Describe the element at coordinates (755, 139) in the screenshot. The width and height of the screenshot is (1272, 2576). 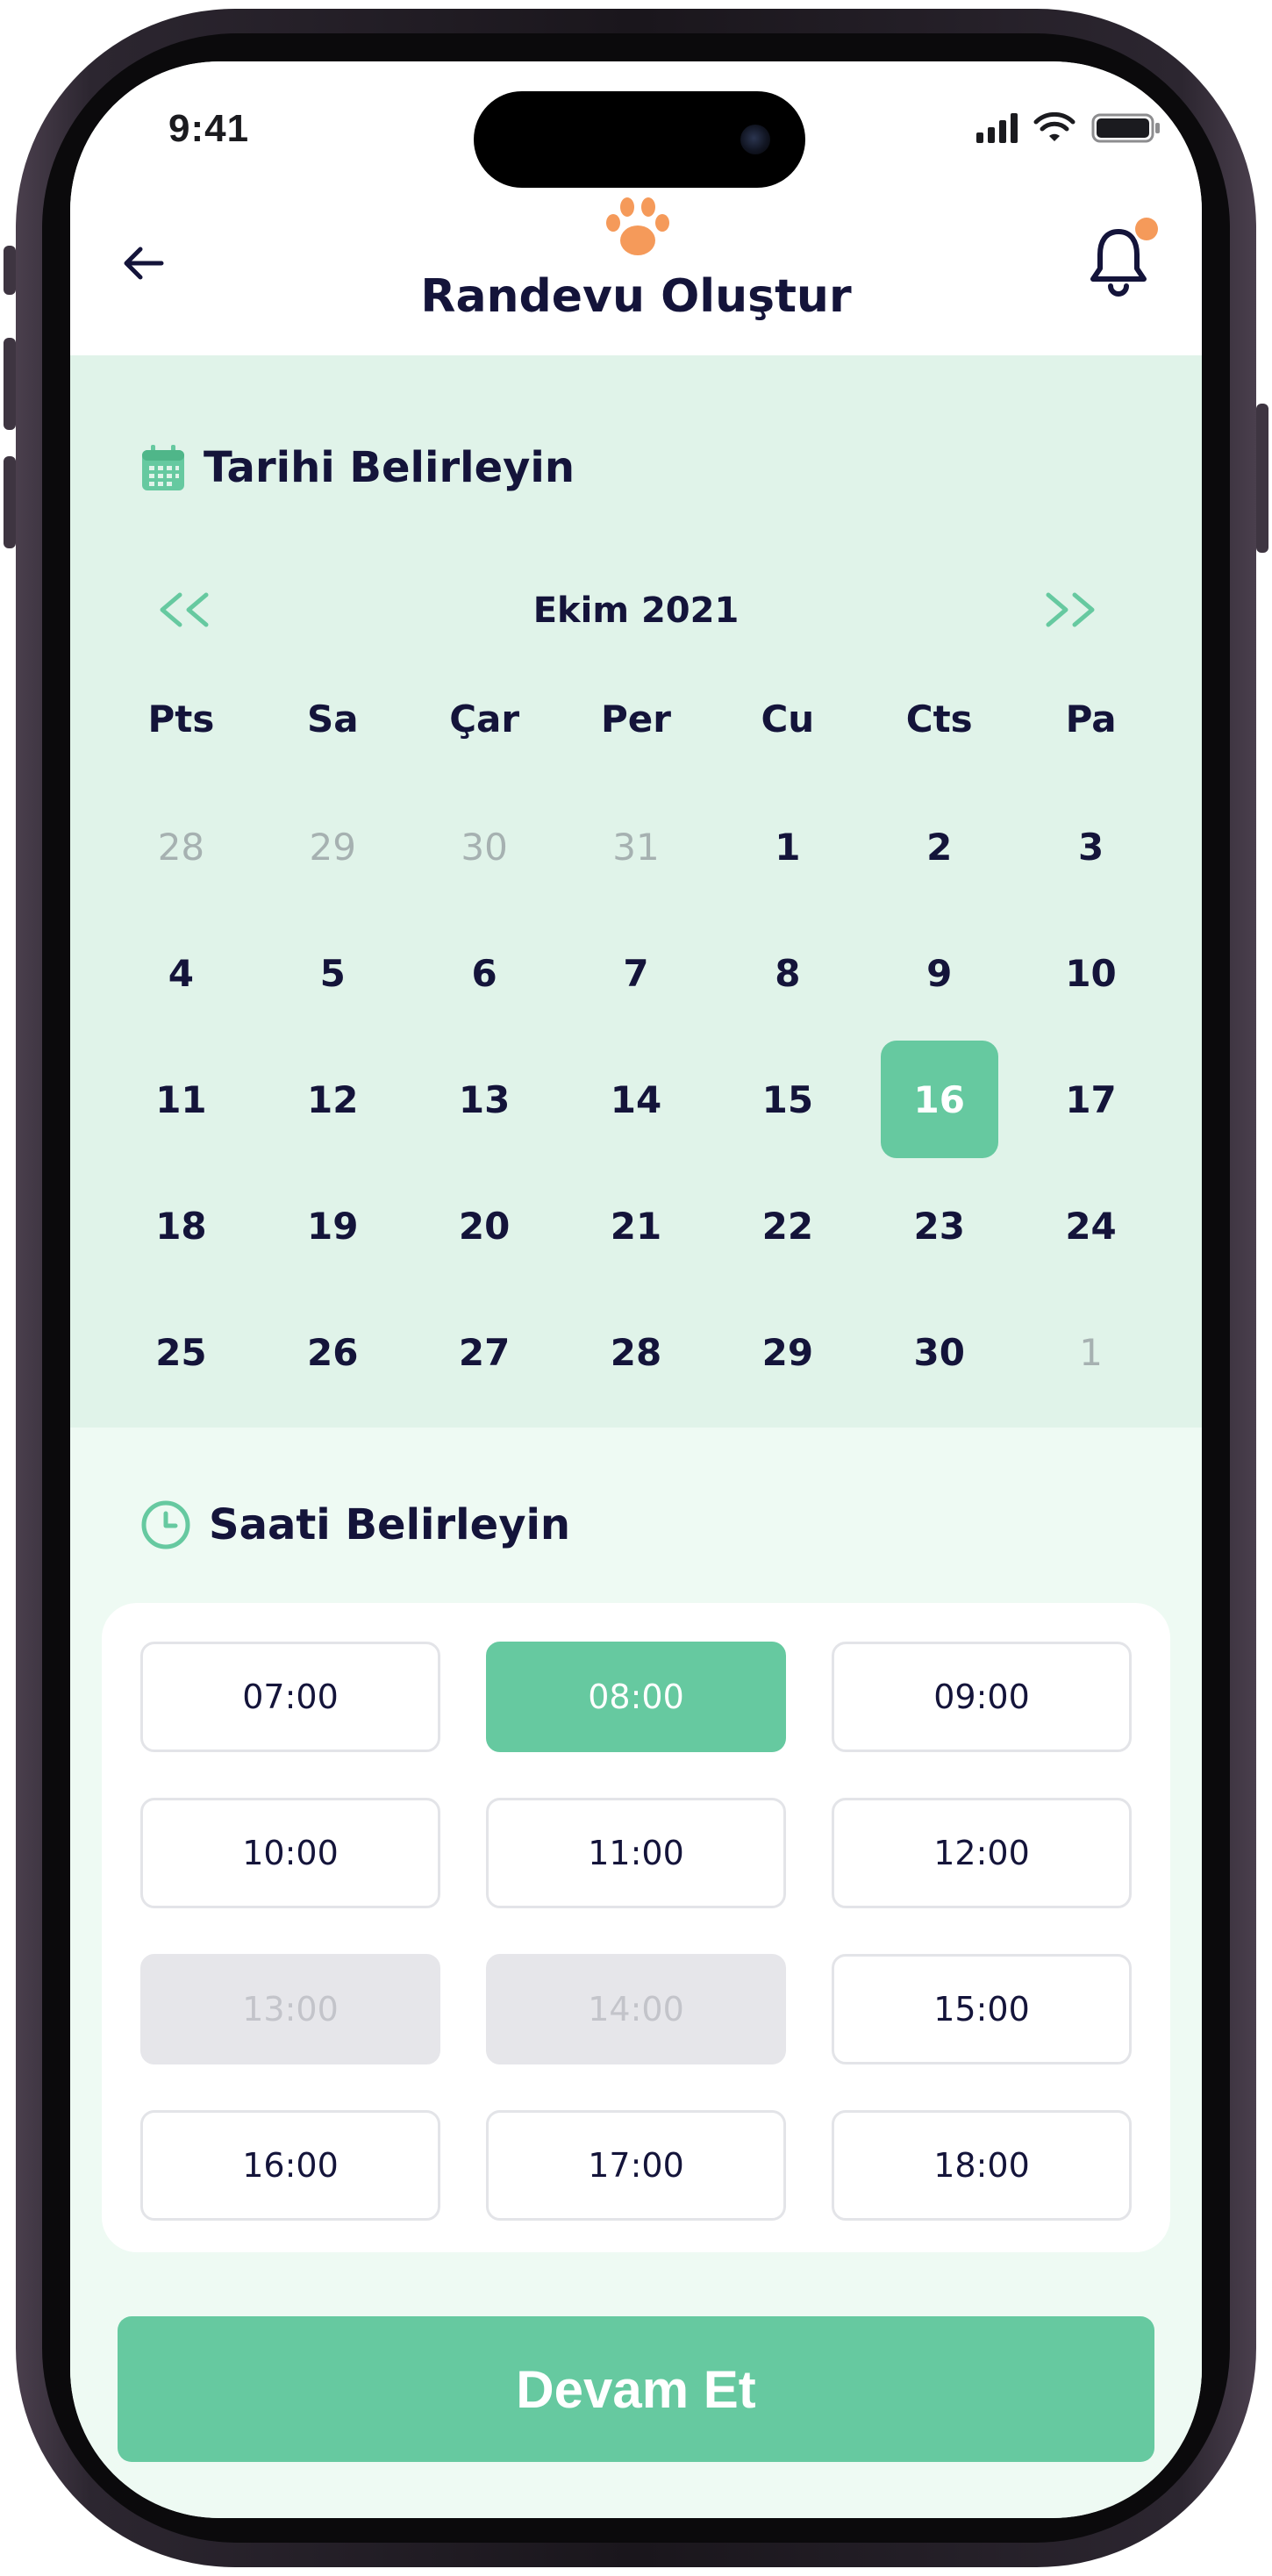
I see `camera-icon` at that location.